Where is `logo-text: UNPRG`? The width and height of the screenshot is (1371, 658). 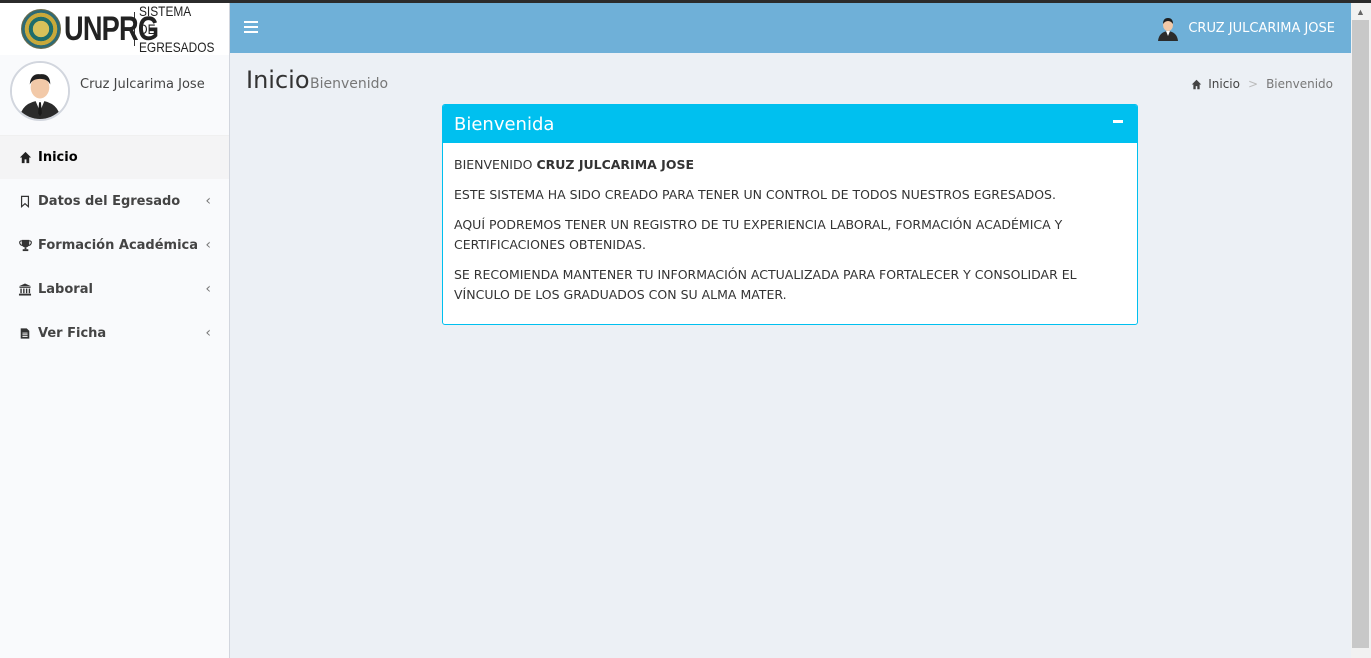
logo-text: UNPRG is located at coordinates (111, 29).